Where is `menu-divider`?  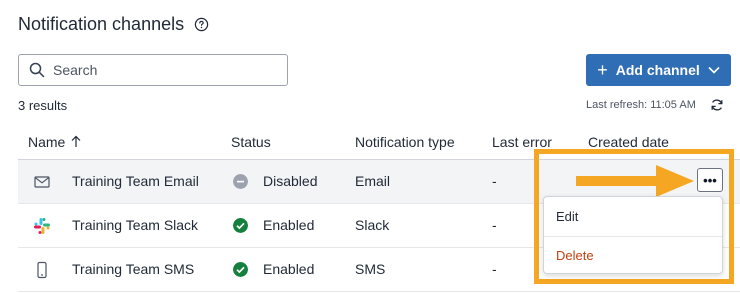
menu-divider is located at coordinates (633, 236).